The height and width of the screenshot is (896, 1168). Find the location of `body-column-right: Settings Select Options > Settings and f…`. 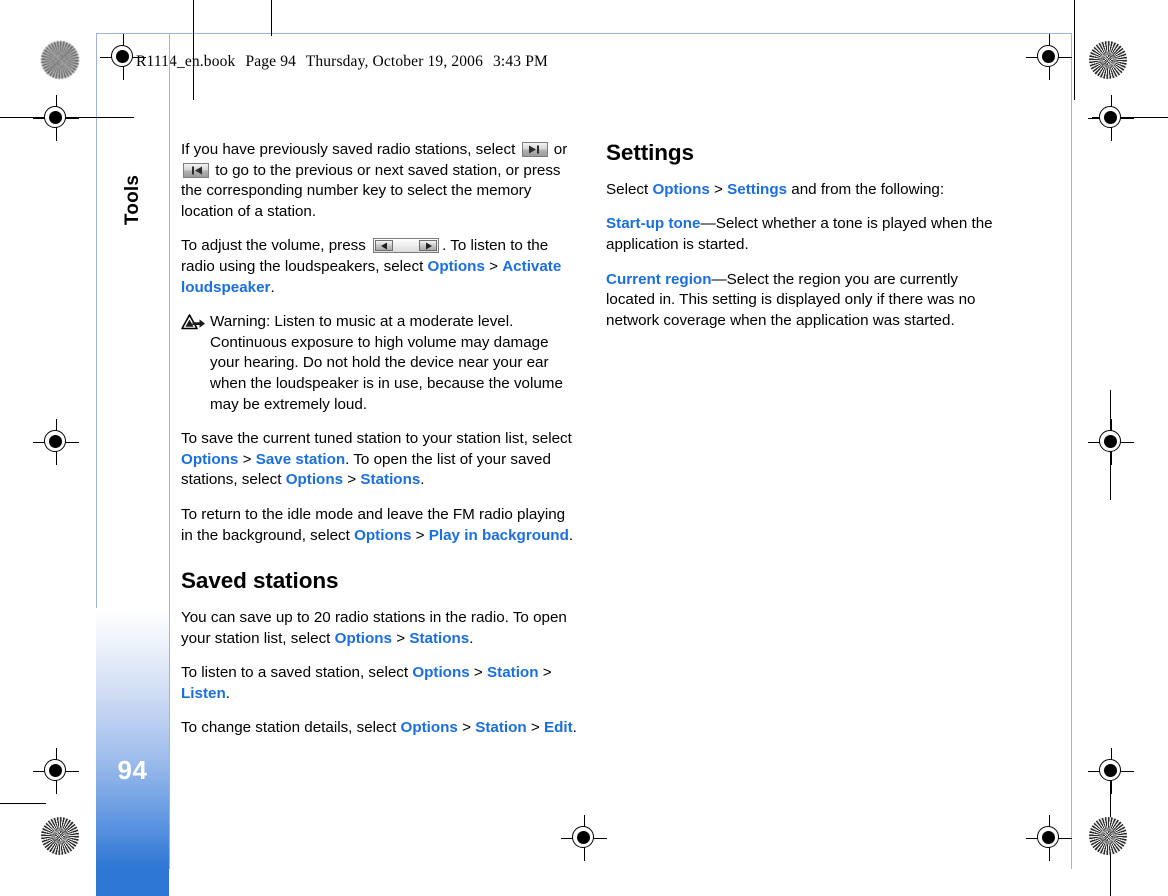

body-column-right: Settings Select Options > Settings and f… is located at coordinates (806, 242).